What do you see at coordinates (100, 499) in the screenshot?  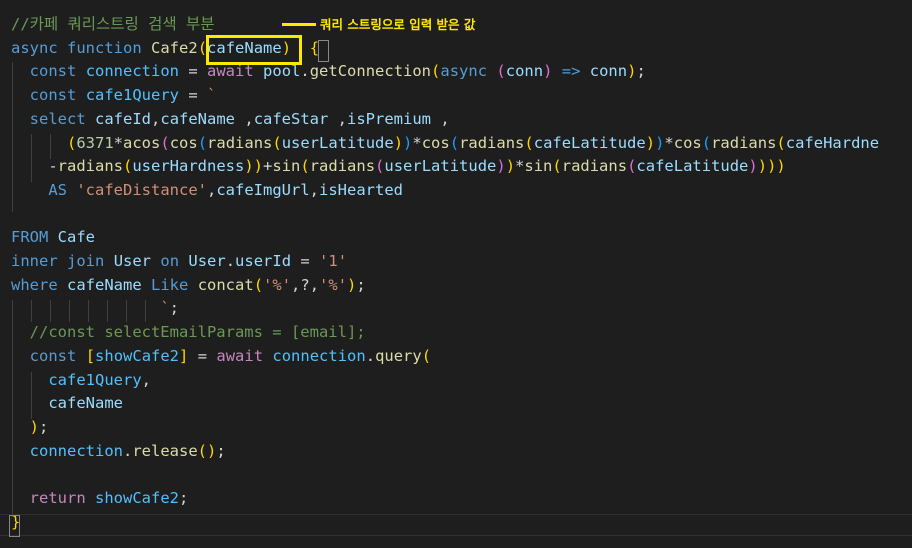 I see `code-line: return showCafe2;` at bounding box center [100, 499].